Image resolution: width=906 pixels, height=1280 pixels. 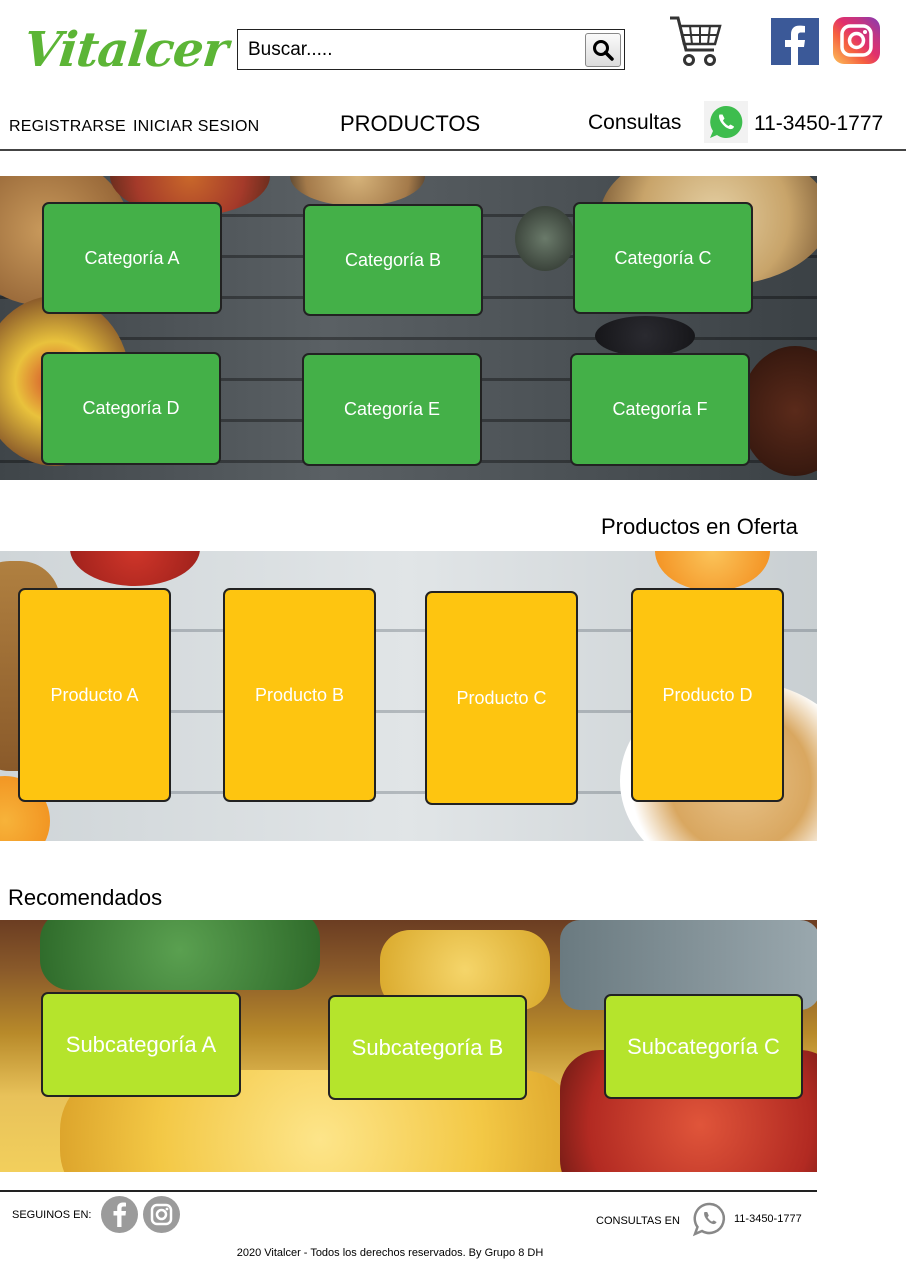 I want to click on instagram-icon, so click(x=856, y=40).